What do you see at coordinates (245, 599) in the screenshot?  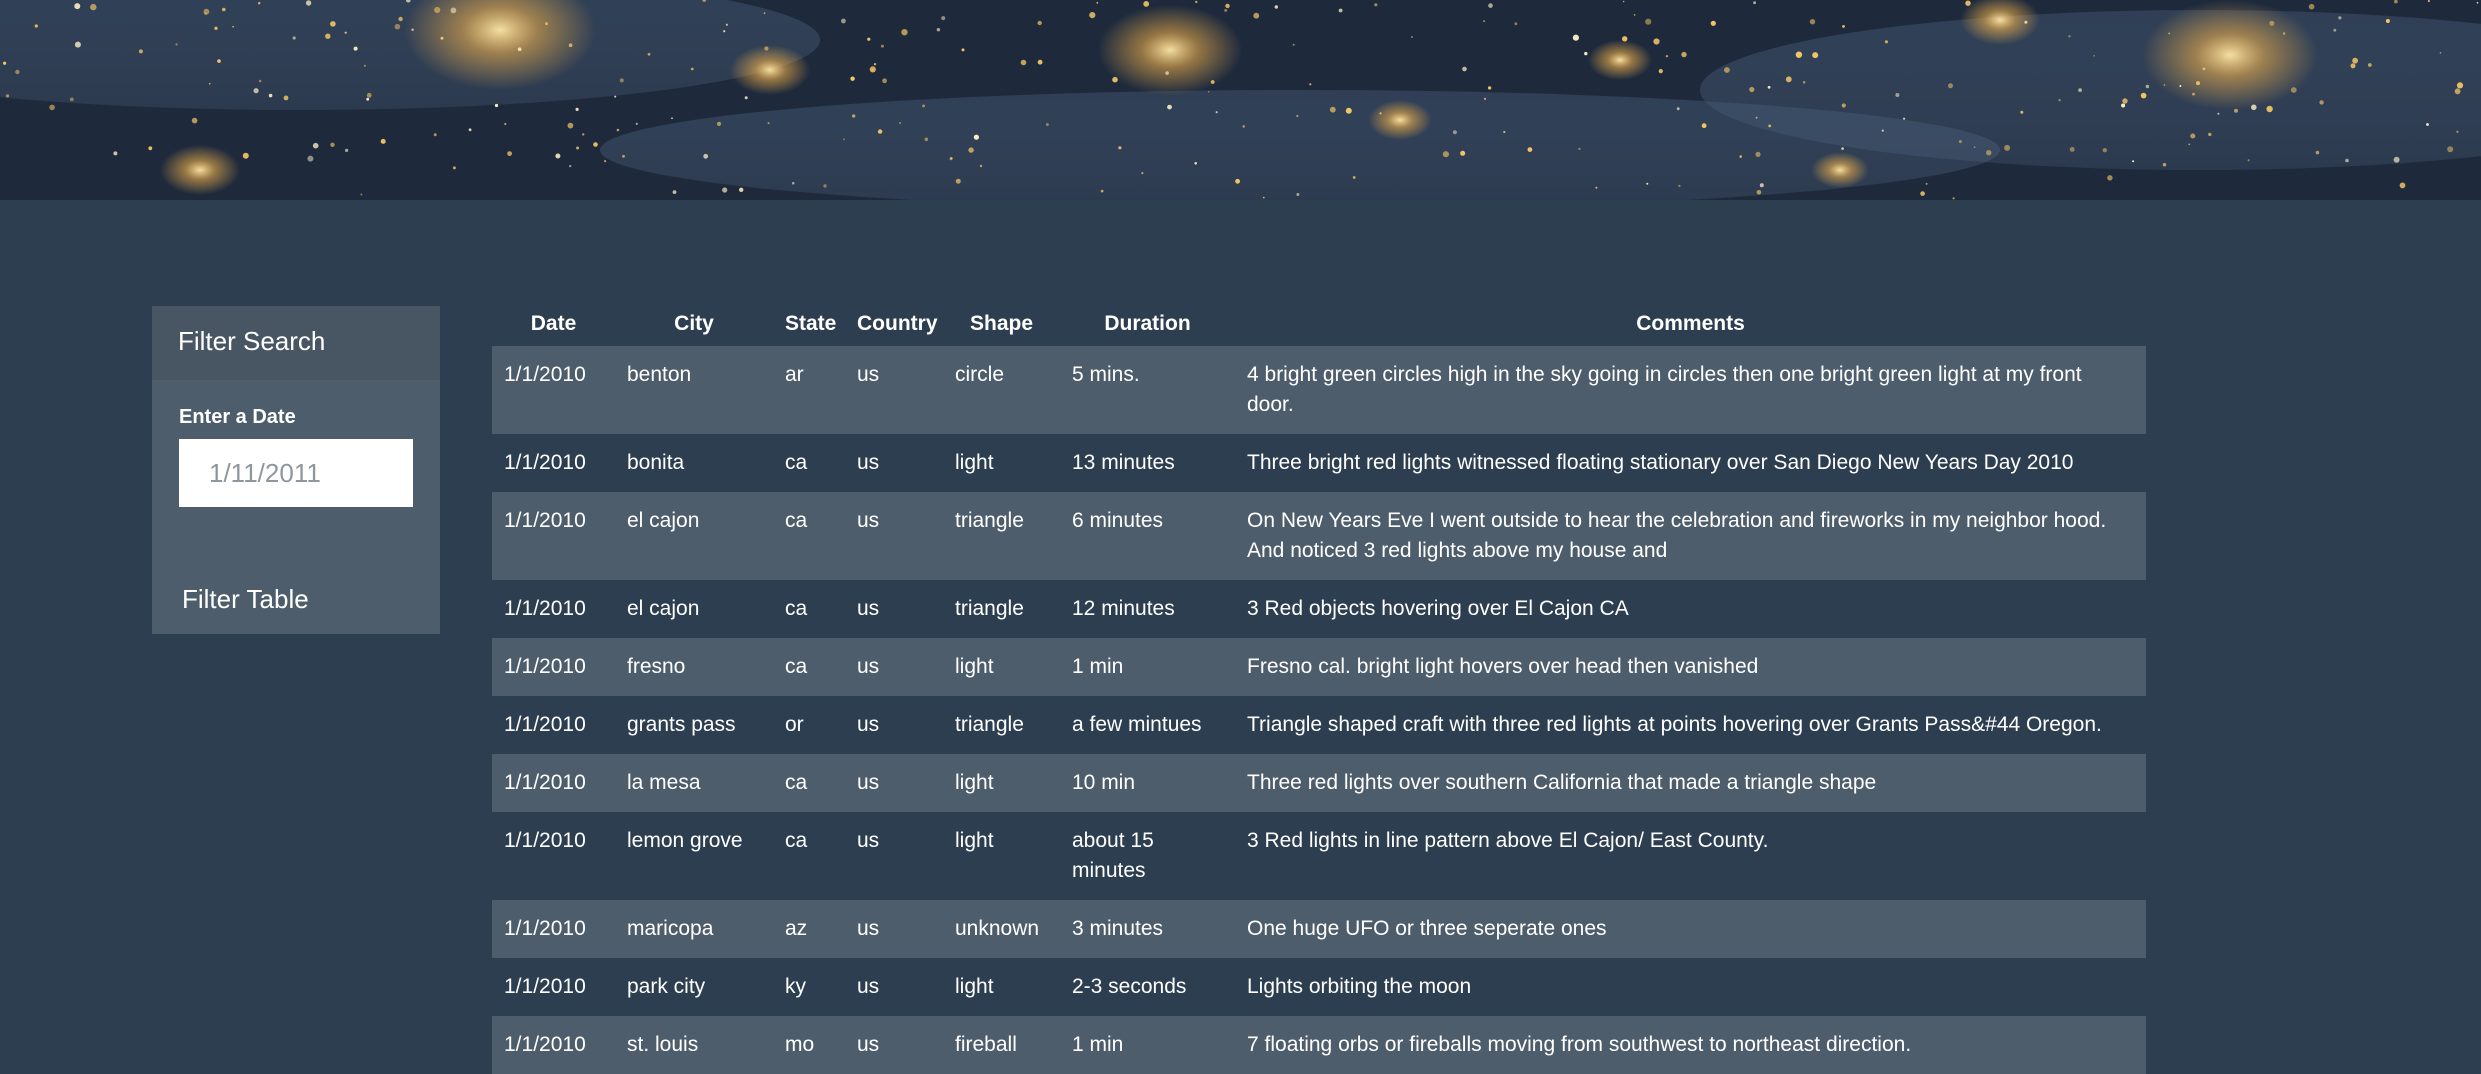 I see `filter-table-button: Filter Table` at bounding box center [245, 599].